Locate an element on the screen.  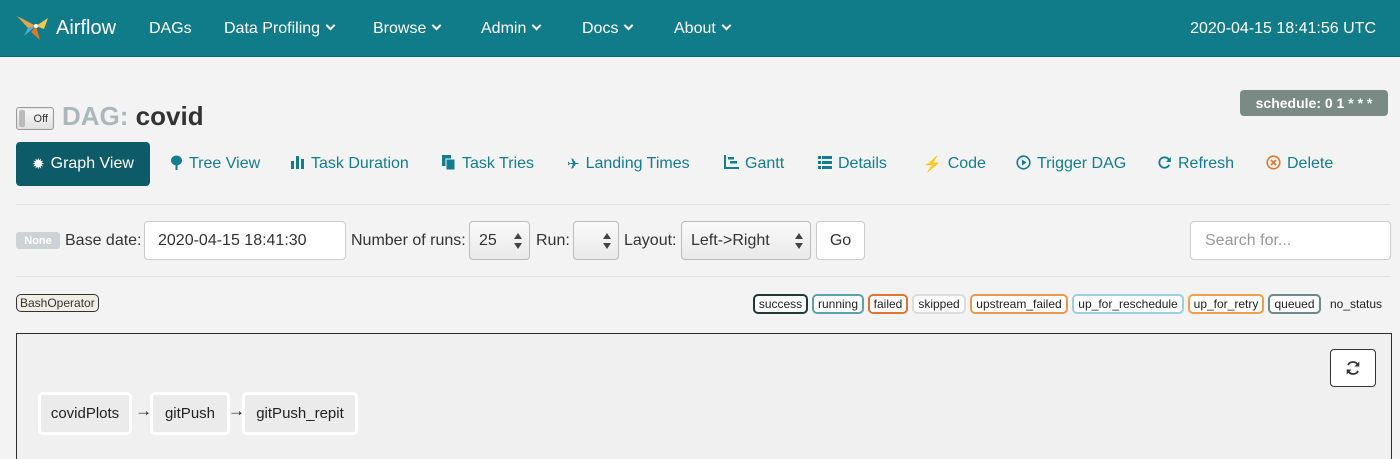
gantt-icon is located at coordinates (731, 164).